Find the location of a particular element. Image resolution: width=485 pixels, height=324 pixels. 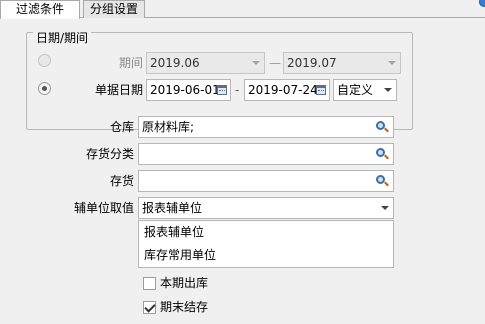

inventory-category-label: 存货分类 is located at coordinates (109, 154).